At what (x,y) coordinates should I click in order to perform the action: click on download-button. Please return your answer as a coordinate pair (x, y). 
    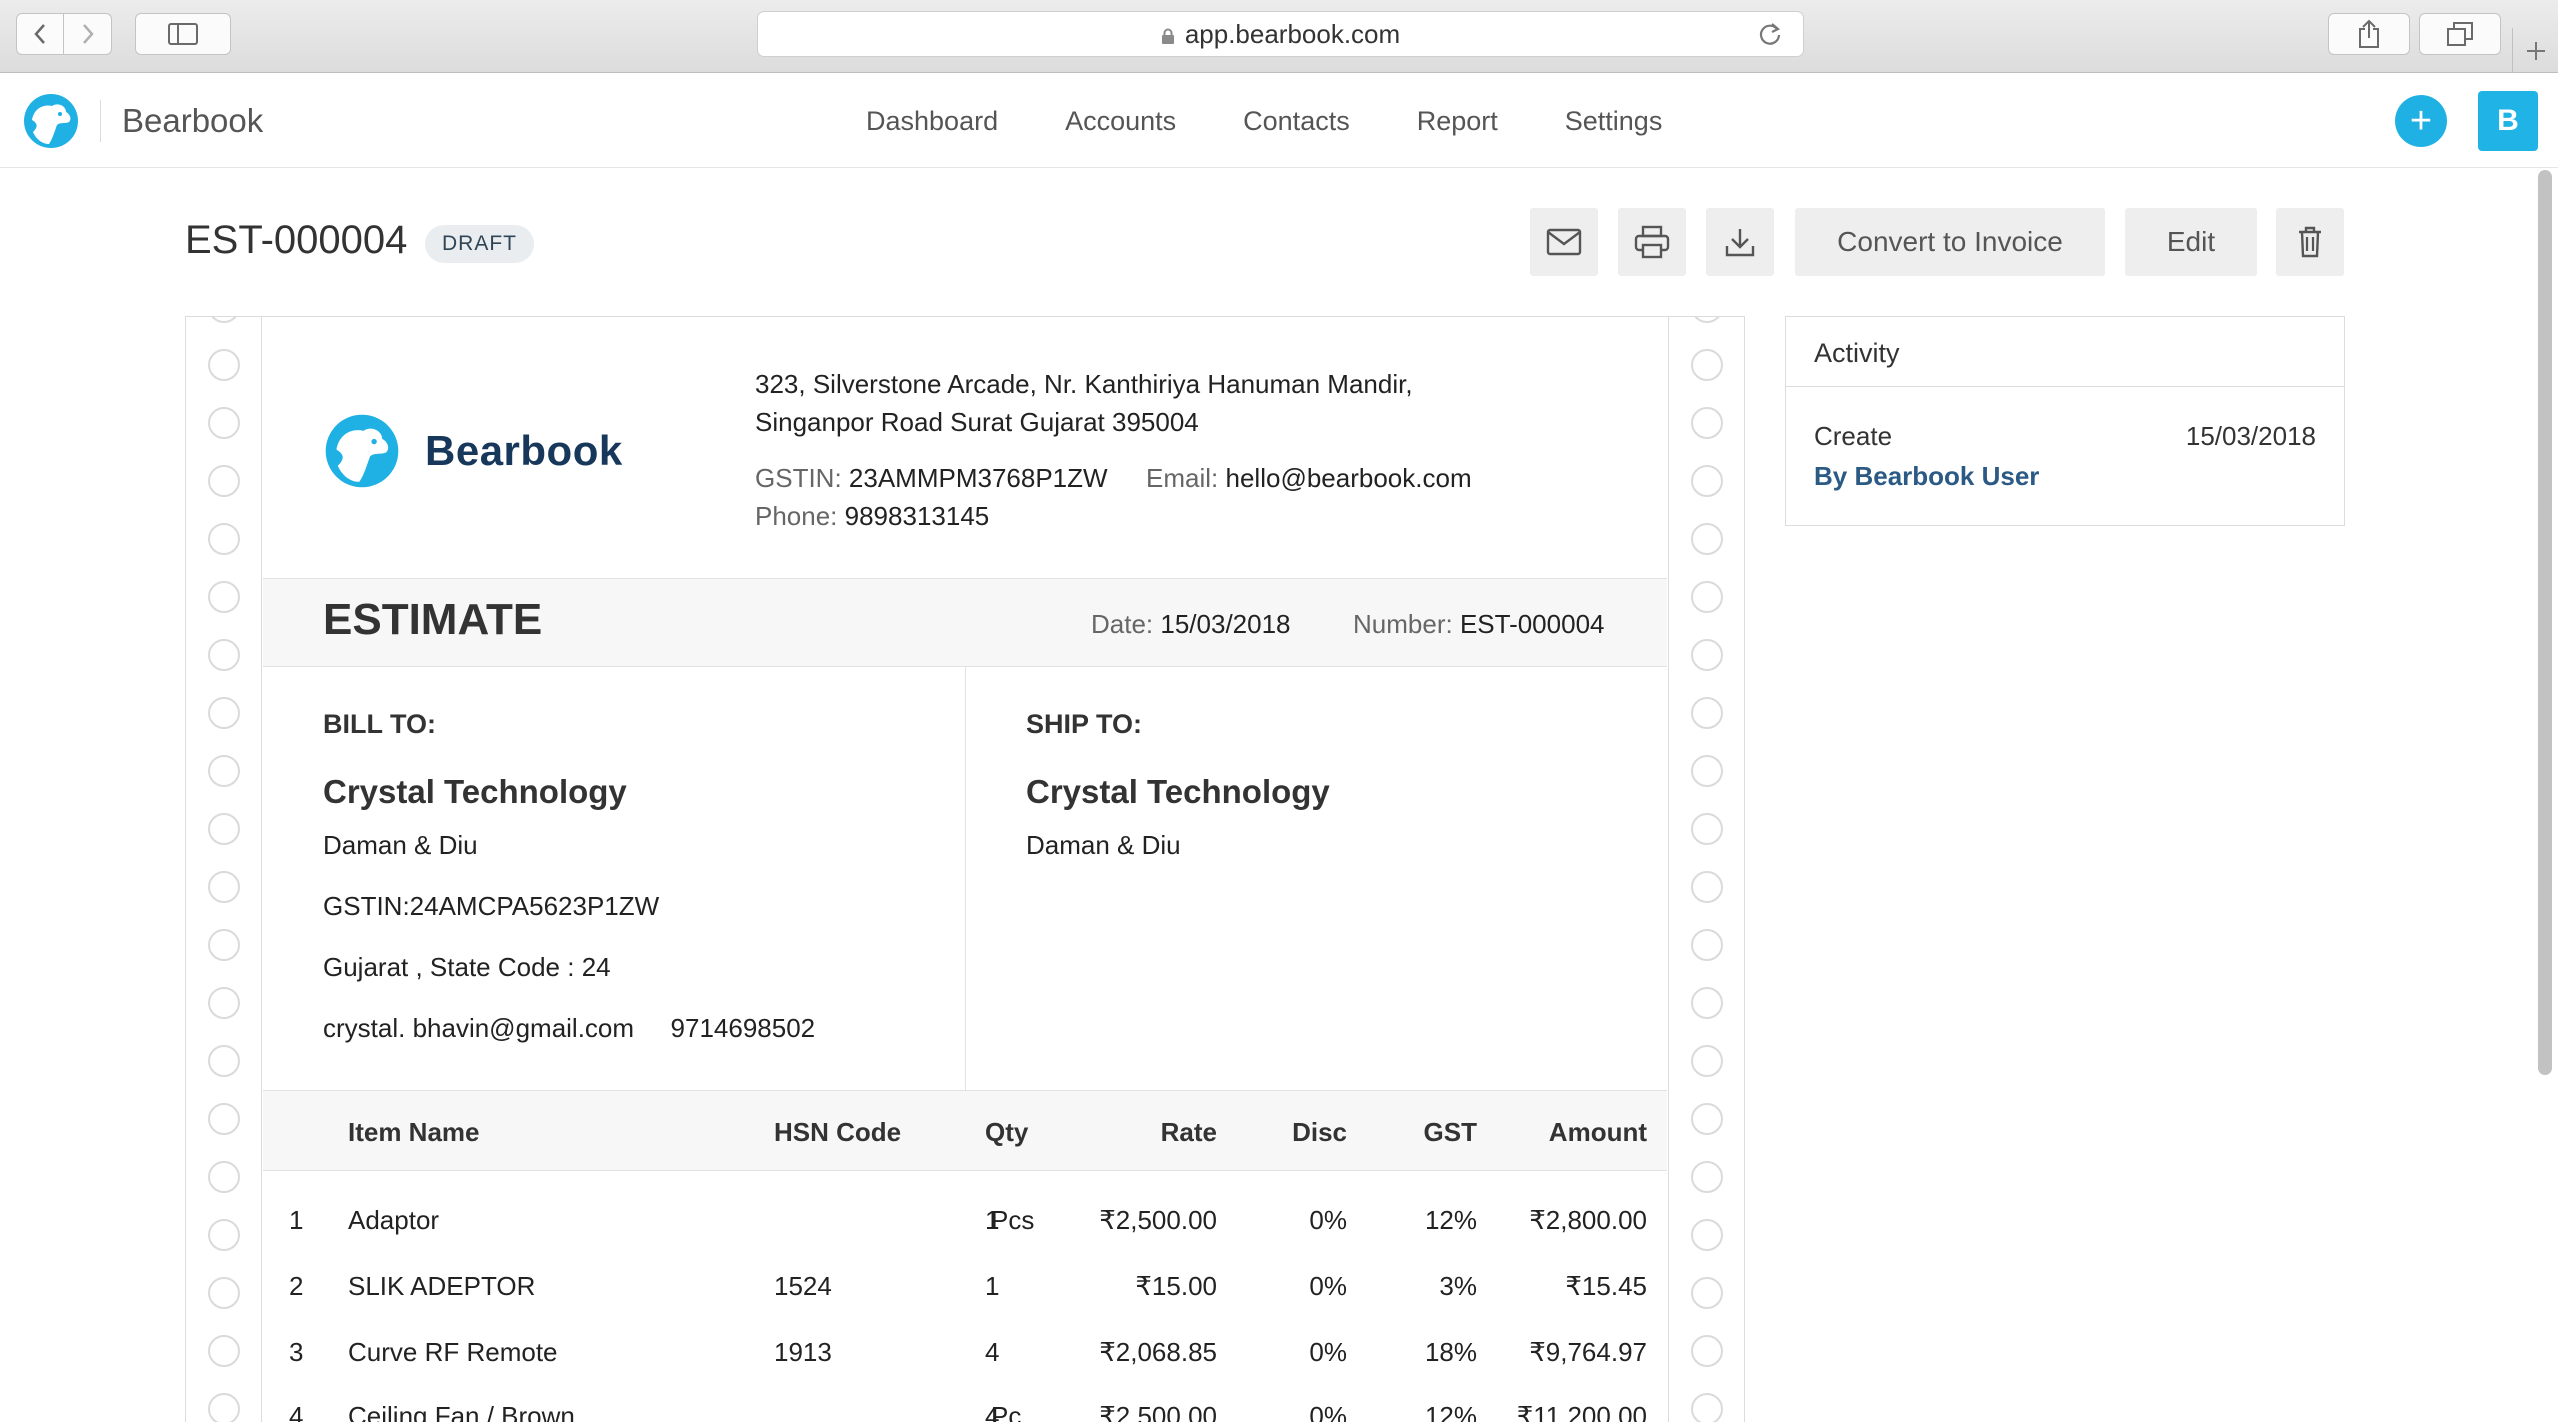
    Looking at the image, I should click on (1740, 242).